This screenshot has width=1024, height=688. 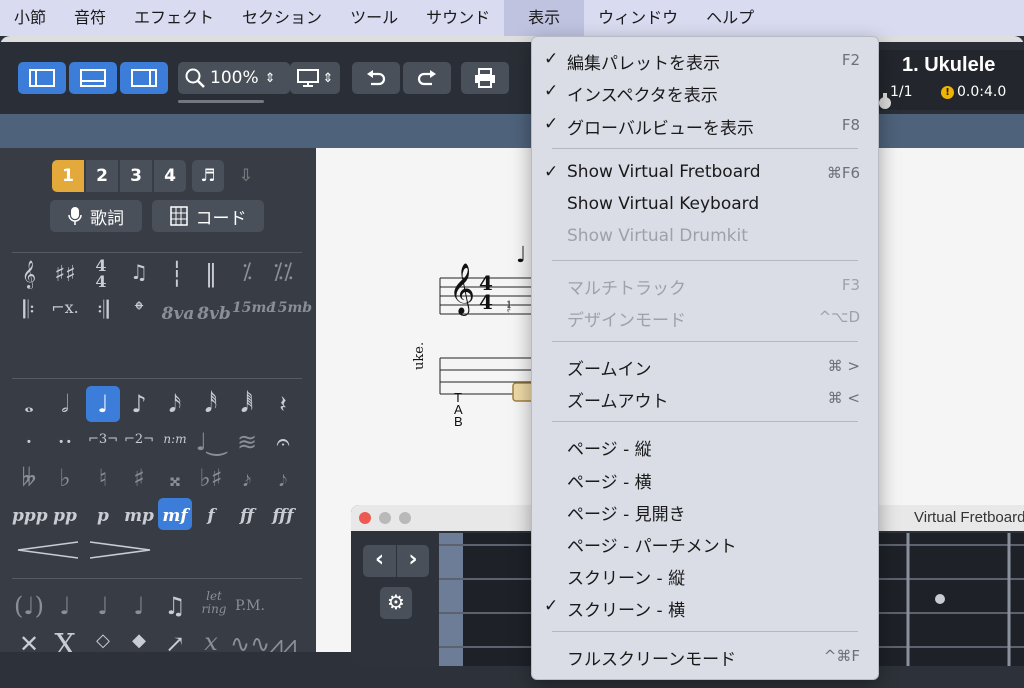 What do you see at coordinates (283, 641) in the screenshot?
I see `wide-vibrato-icon: ⩘⩘` at bounding box center [283, 641].